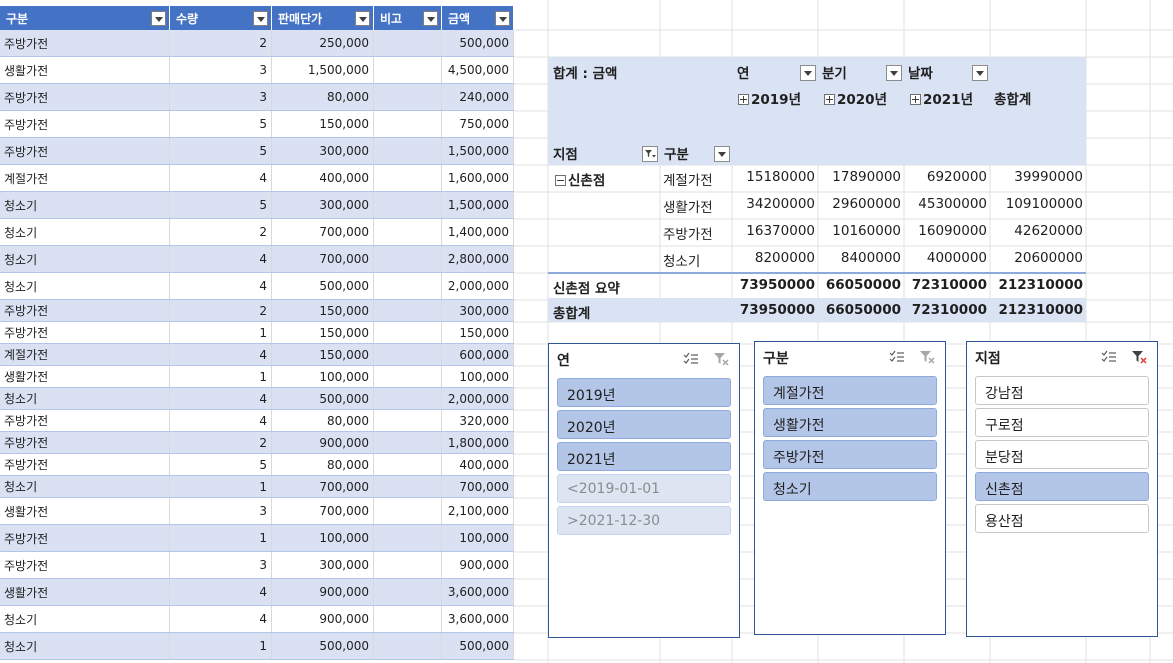 The width and height of the screenshot is (1173, 663). What do you see at coordinates (1036, 177) in the screenshot?
I see `pivot-value-cell: 39990000` at bounding box center [1036, 177].